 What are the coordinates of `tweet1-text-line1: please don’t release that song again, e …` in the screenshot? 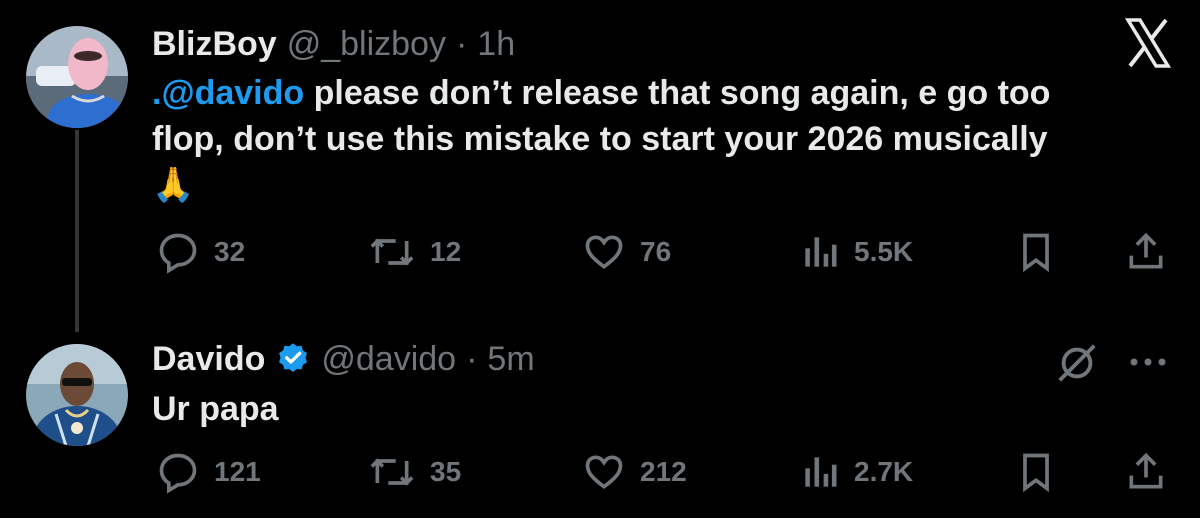 It's located at (677, 93).